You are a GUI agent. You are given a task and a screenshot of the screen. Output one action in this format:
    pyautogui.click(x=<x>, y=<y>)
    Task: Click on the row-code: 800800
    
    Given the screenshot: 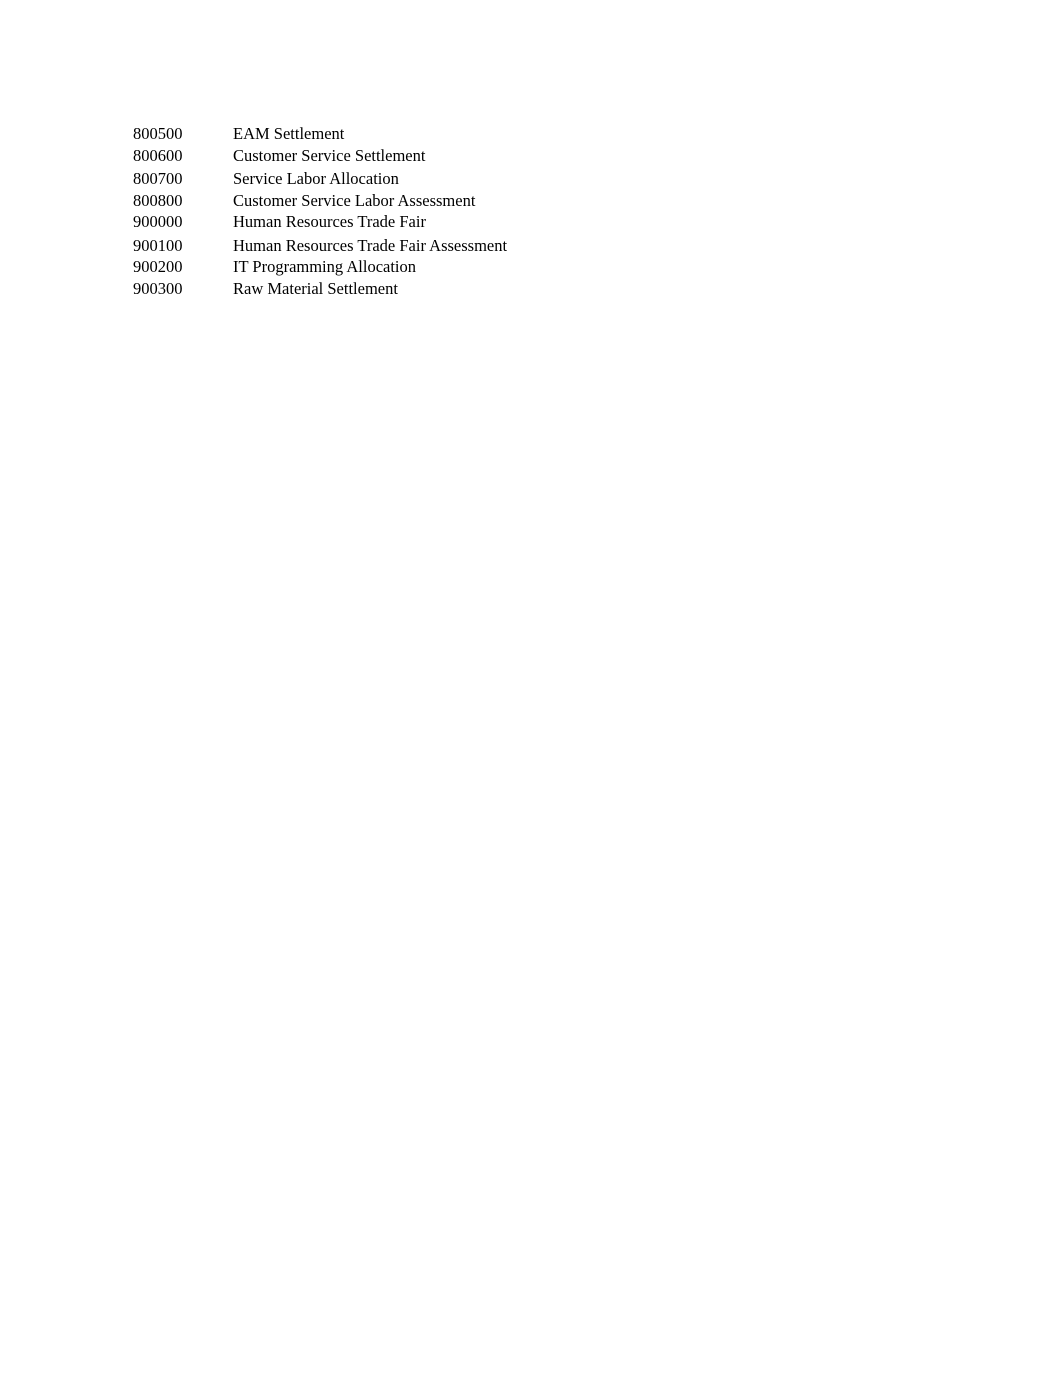 What is the action you would take?
    pyautogui.click(x=158, y=200)
    